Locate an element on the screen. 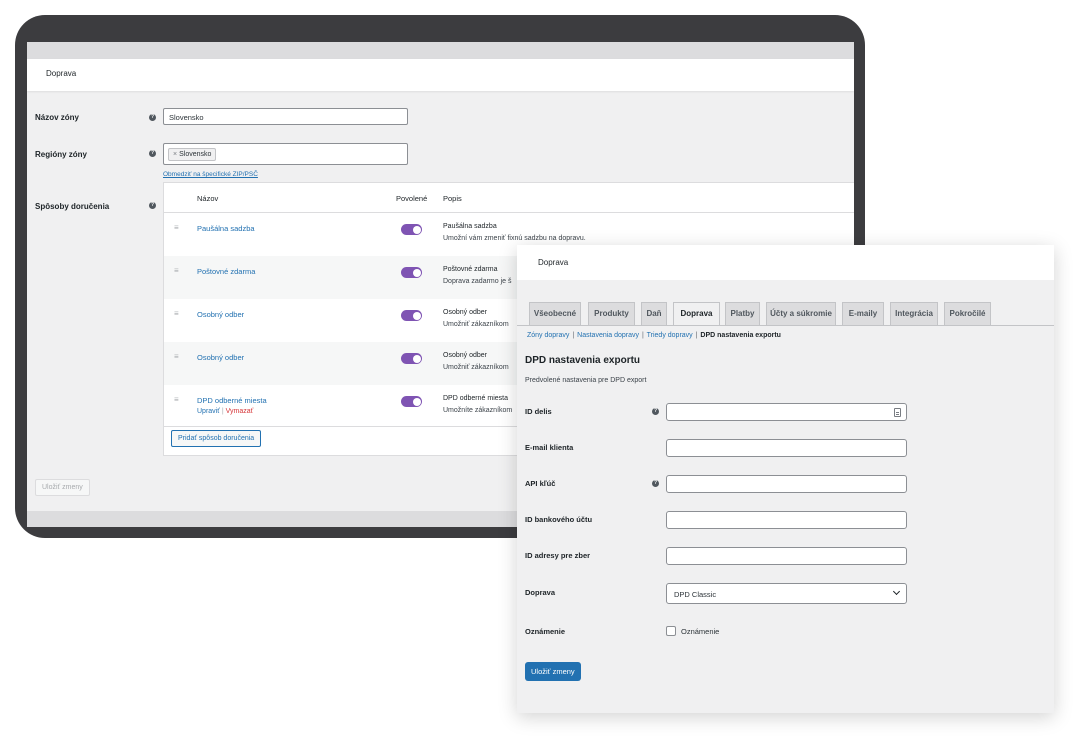  api-key-label: API kľúč is located at coordinates (540, 483).